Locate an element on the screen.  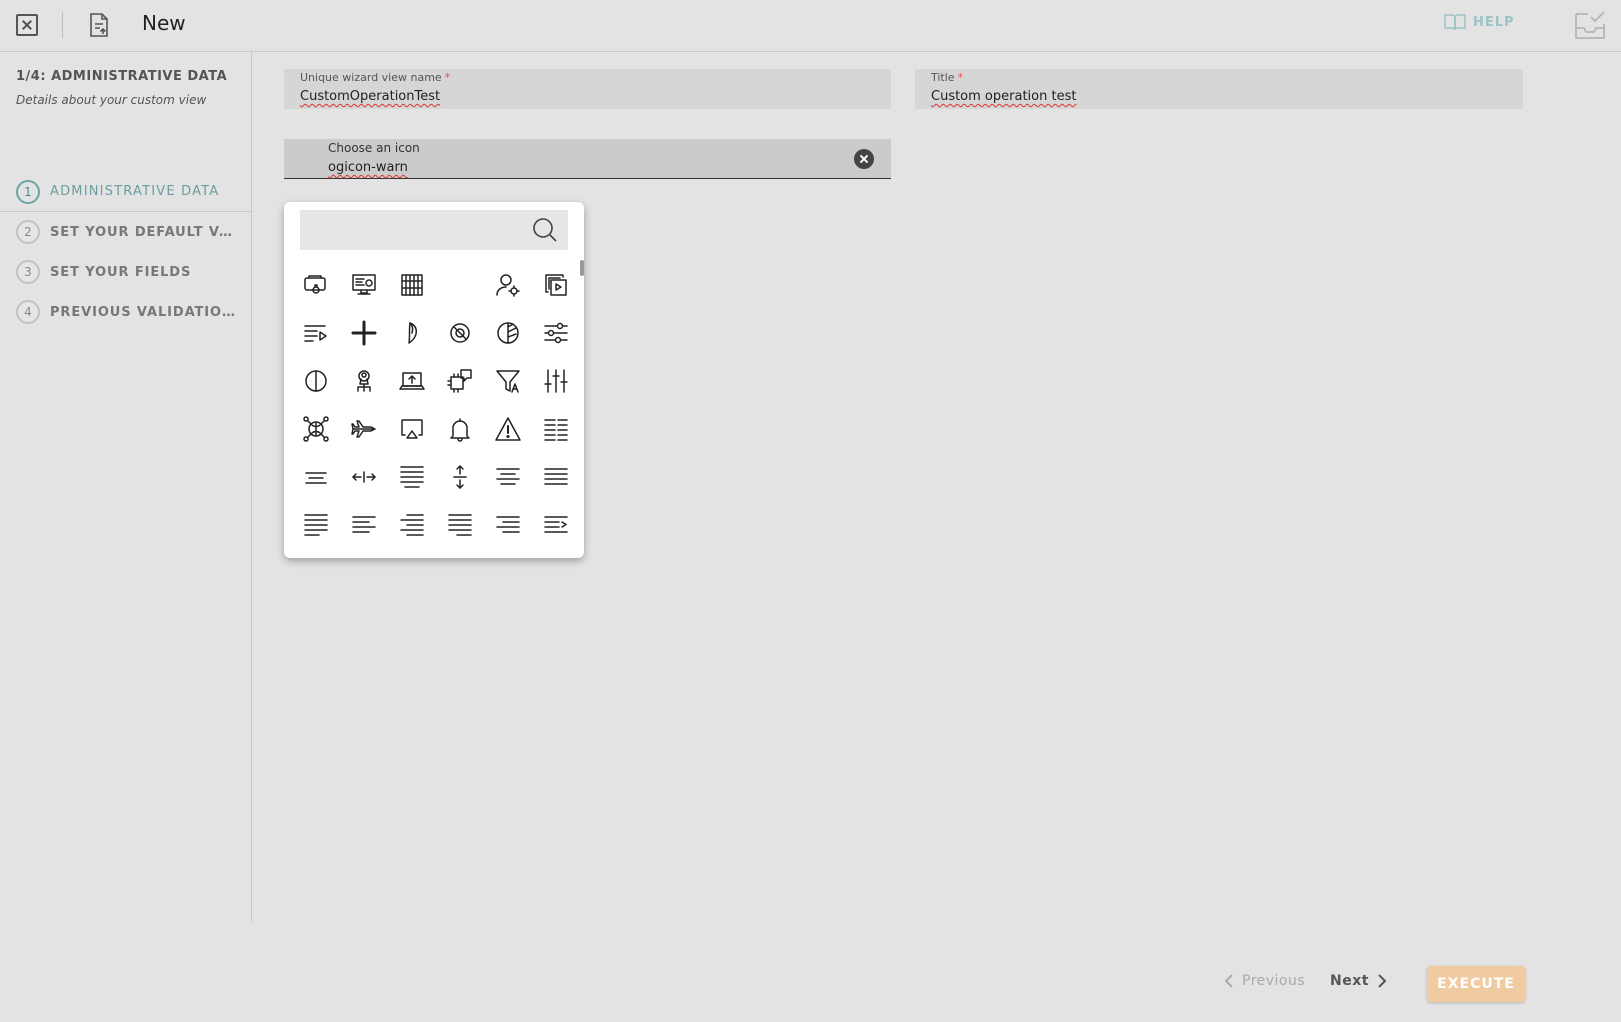
chevron-right-icon is located at coordinates (1382, 981).